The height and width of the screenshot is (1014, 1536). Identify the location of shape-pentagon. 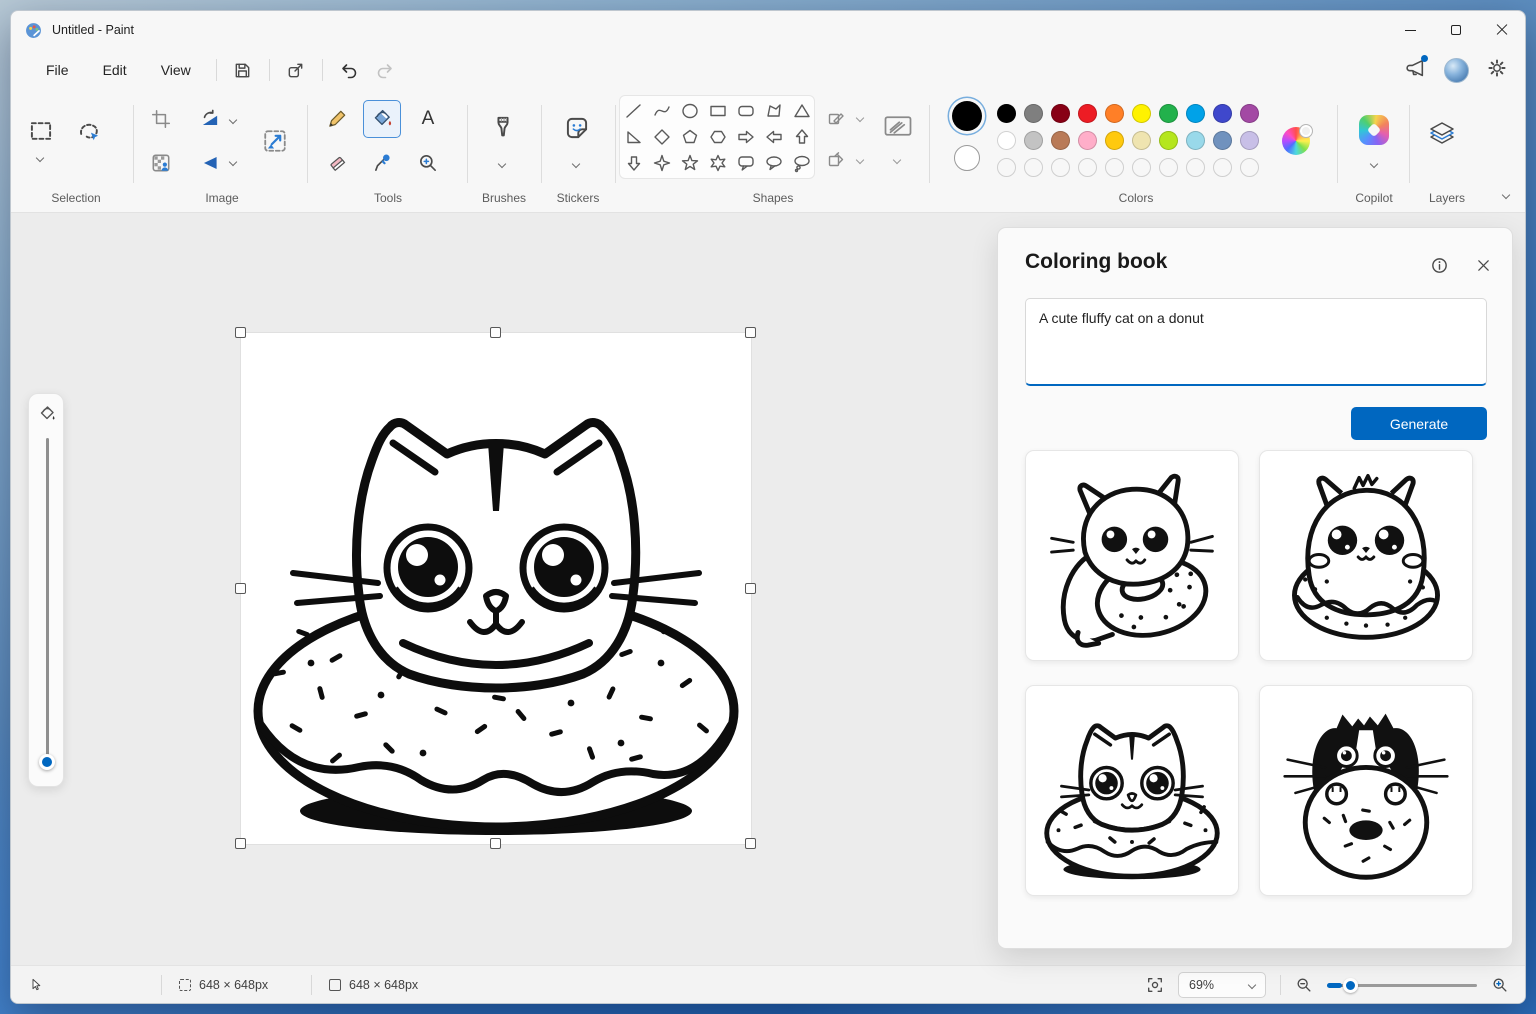
(690, 137).